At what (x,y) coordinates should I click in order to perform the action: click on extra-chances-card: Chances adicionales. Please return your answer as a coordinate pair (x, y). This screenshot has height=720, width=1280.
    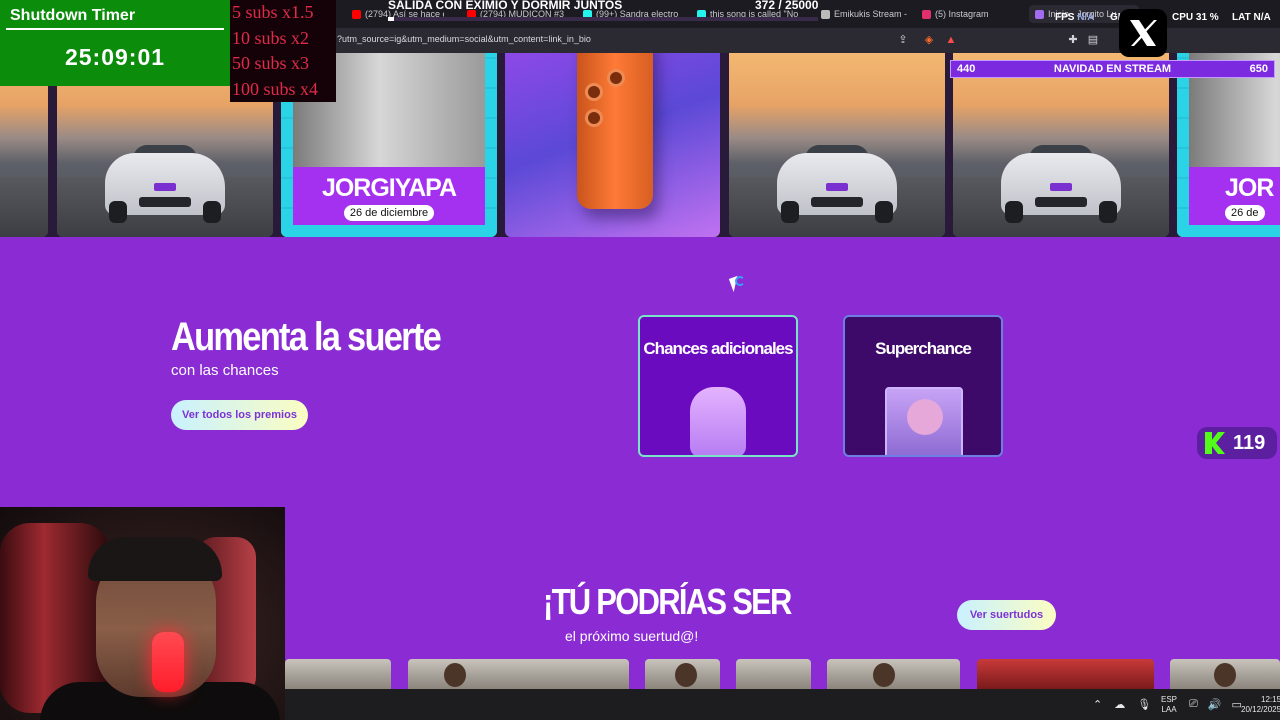
    Looking at the image, I should click on (718, 386).